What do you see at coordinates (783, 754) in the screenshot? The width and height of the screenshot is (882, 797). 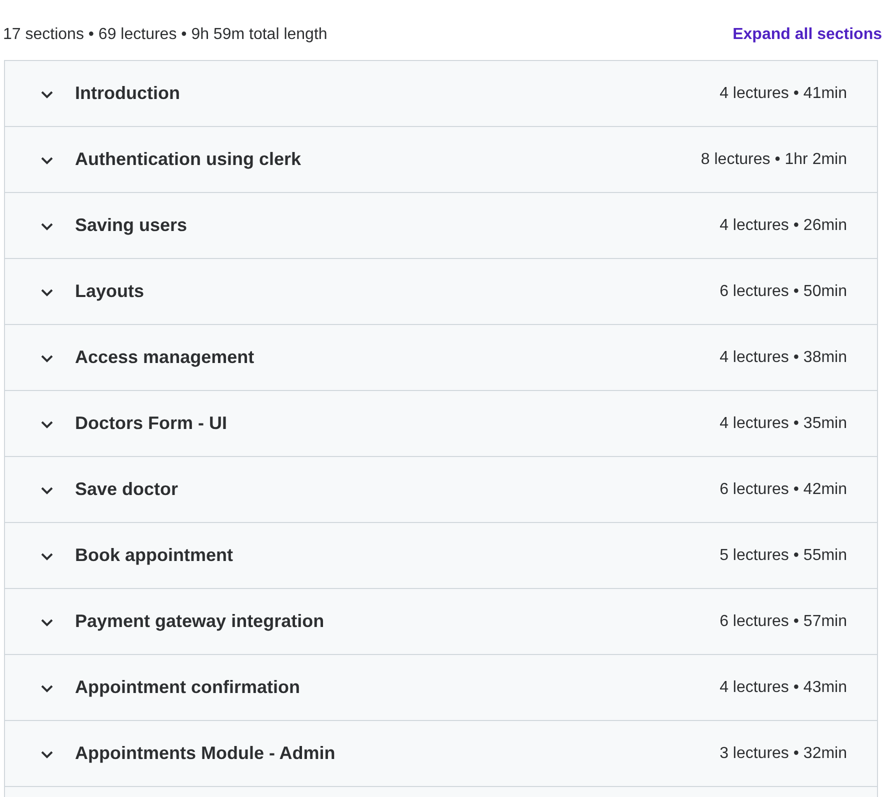 I see `section-length: 3 lectures • 32min` at bounding box center [783, 754].